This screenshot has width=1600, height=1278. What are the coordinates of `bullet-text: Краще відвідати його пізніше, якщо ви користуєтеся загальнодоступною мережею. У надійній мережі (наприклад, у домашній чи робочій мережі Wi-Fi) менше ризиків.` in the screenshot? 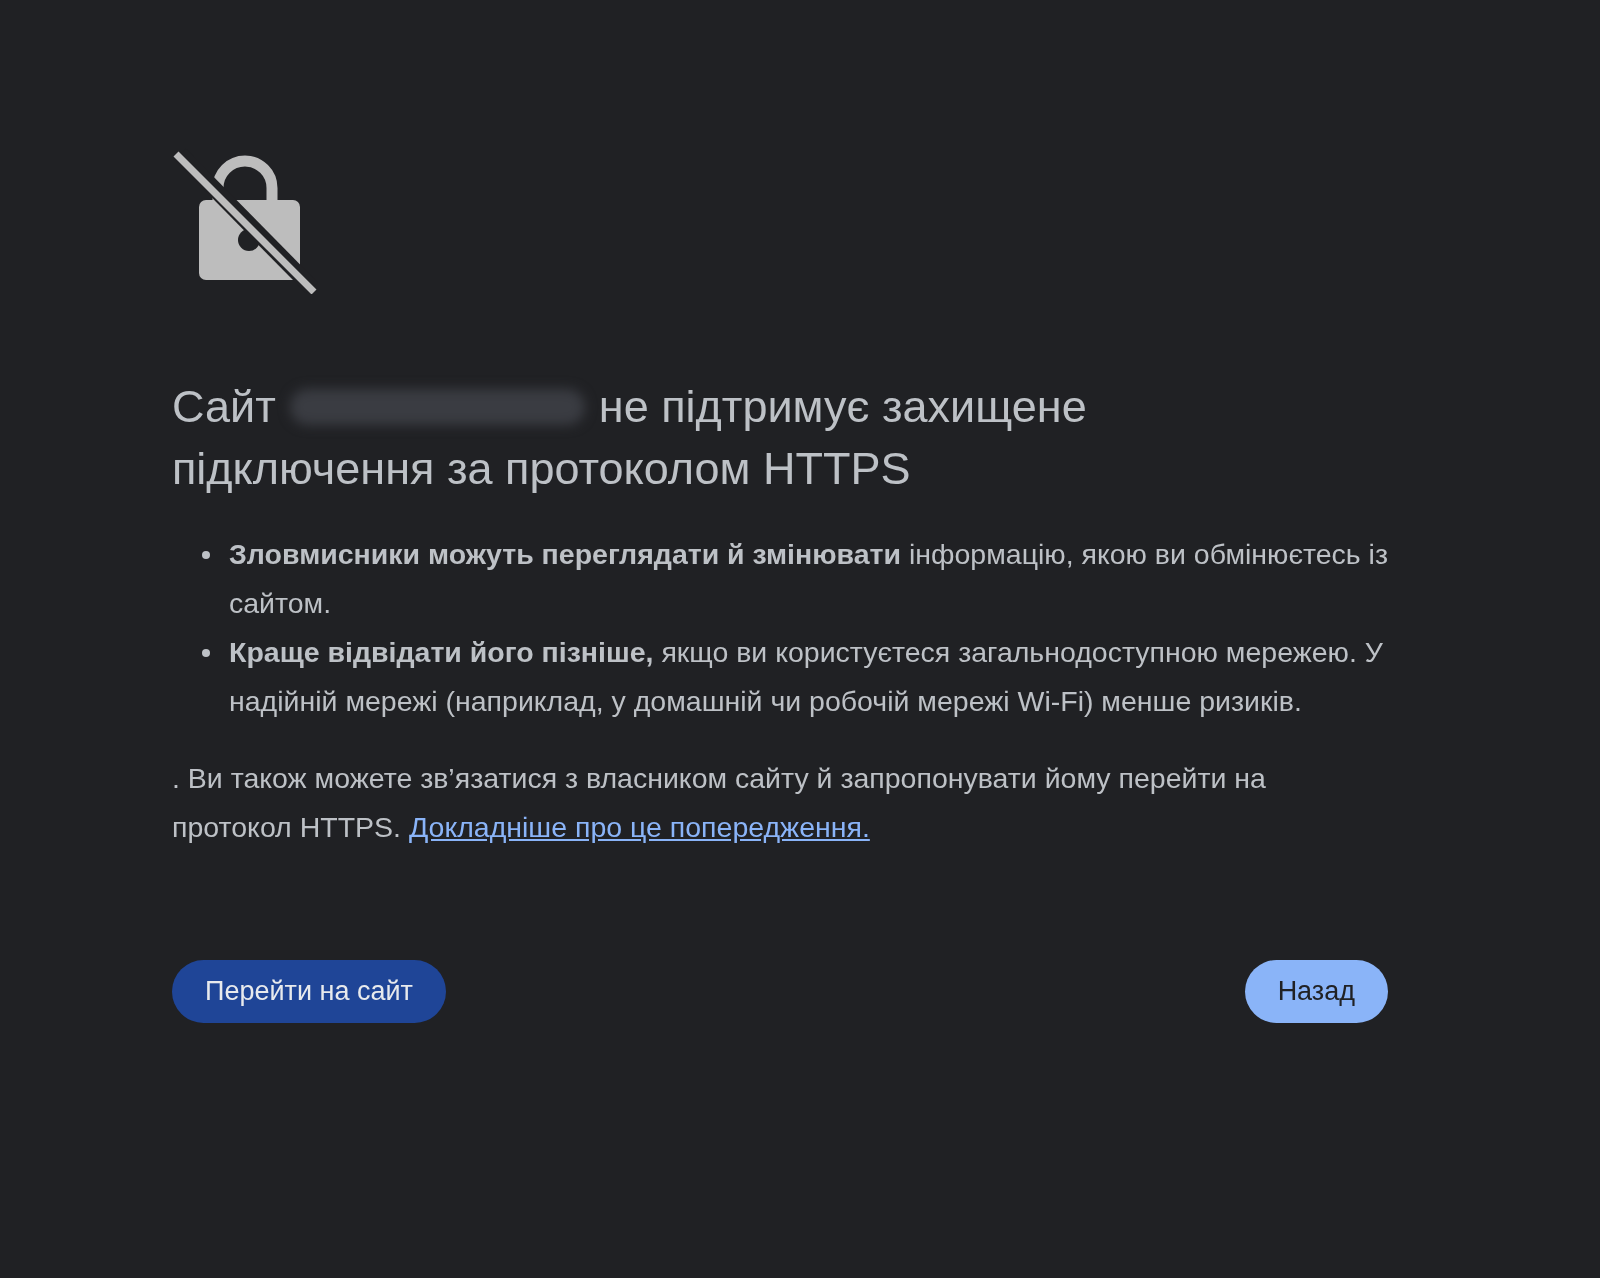 It's located at (806, 677).